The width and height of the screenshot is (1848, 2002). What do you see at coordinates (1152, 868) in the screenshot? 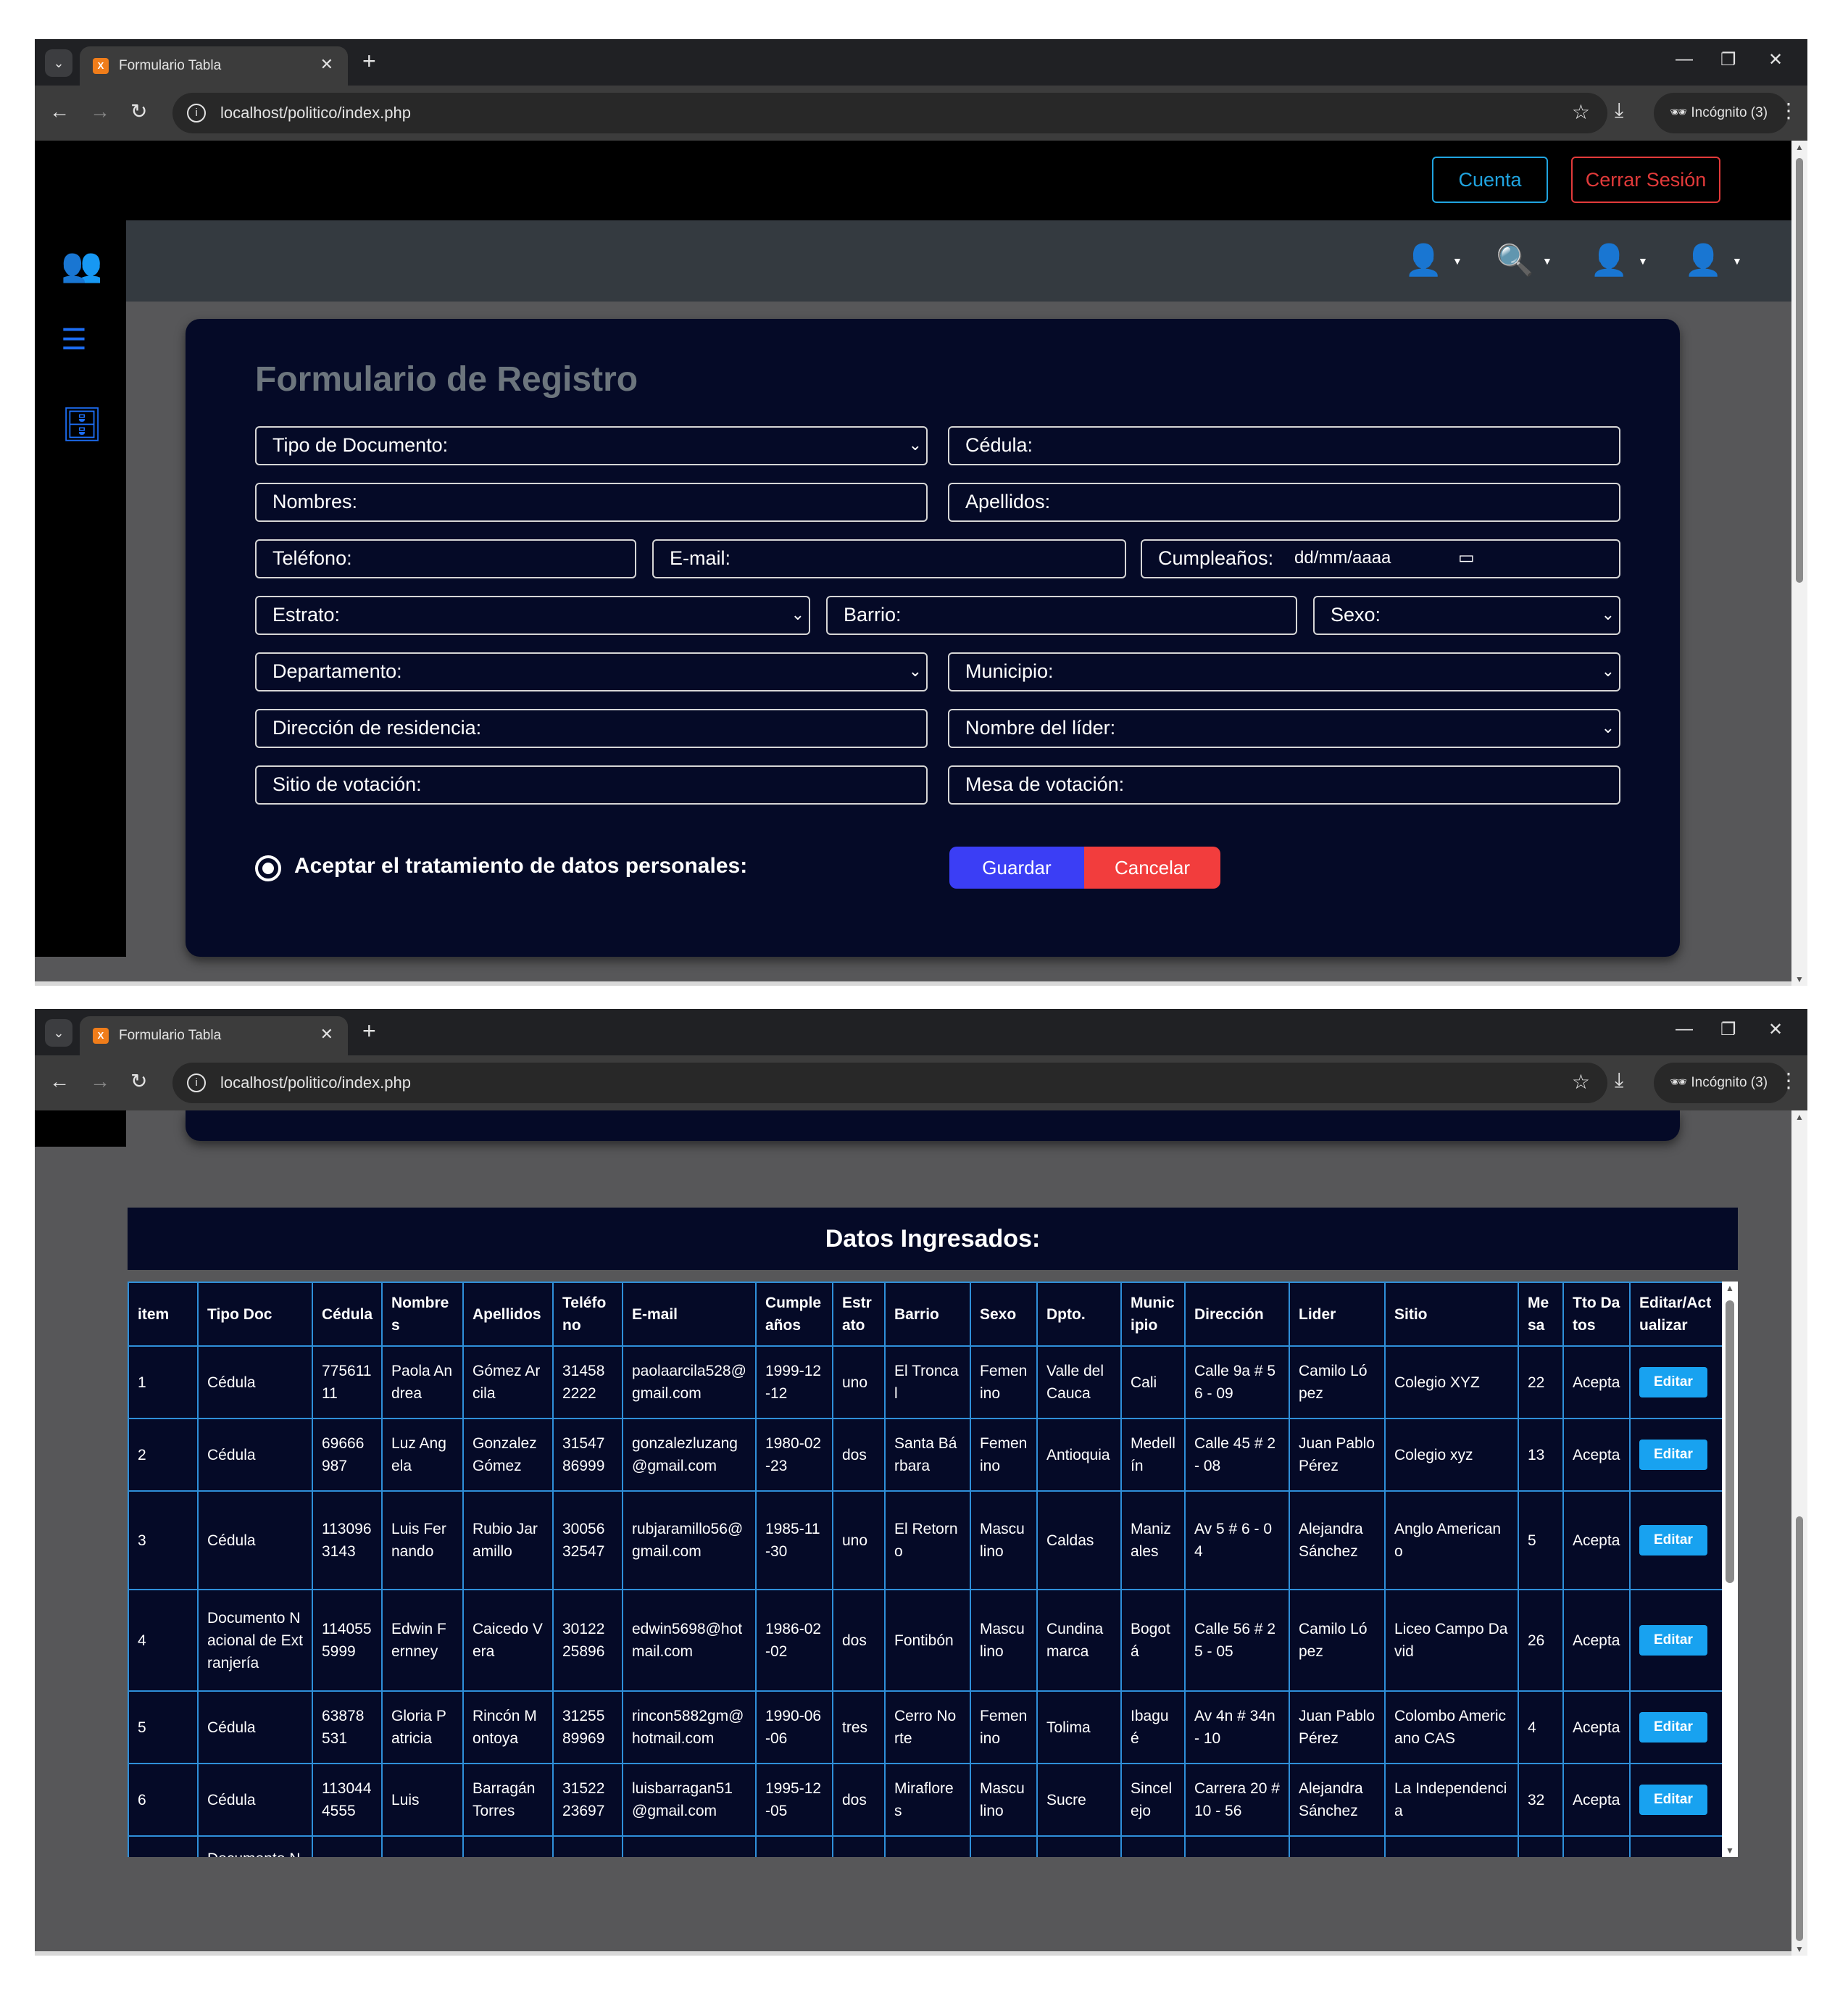
I see `cancelar-button: Cancelar` at bounding box center [1152, 868].